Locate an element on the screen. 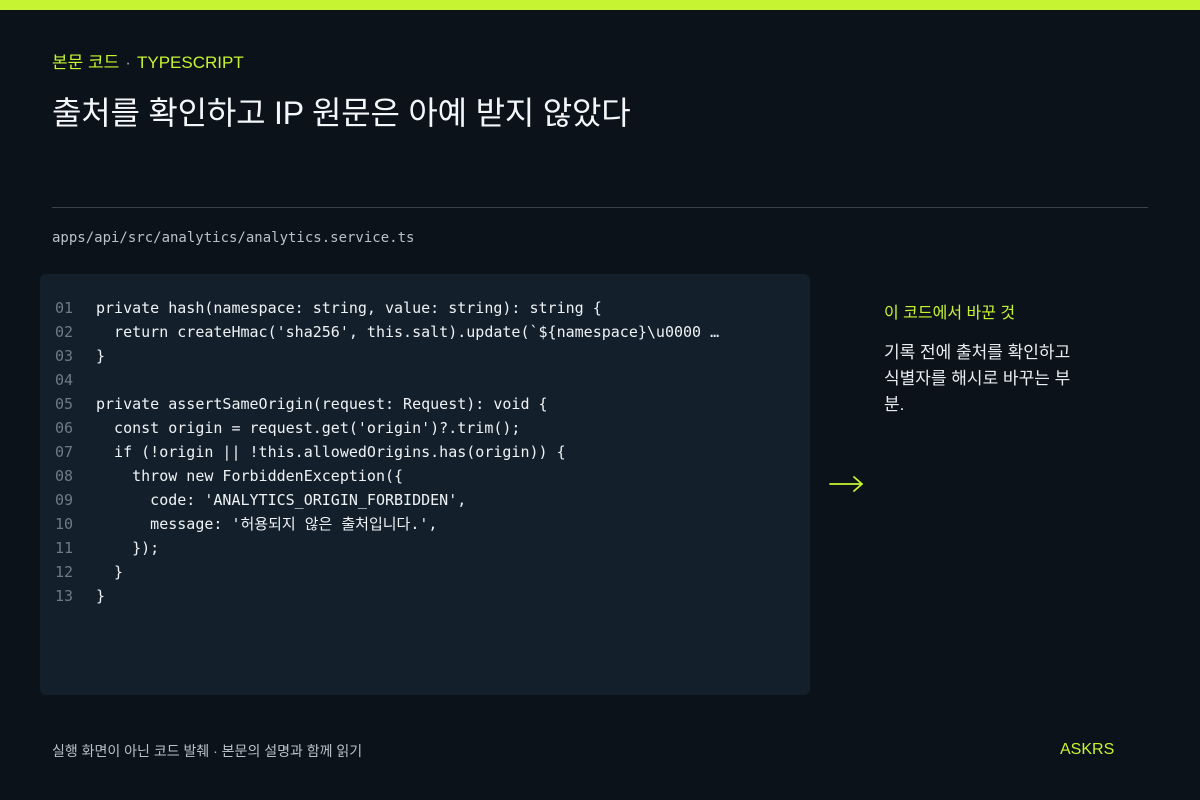 Image resolution: width=1200 pixels, height=800 pixels. line-number: 08 is located at coordinates (64, 476).